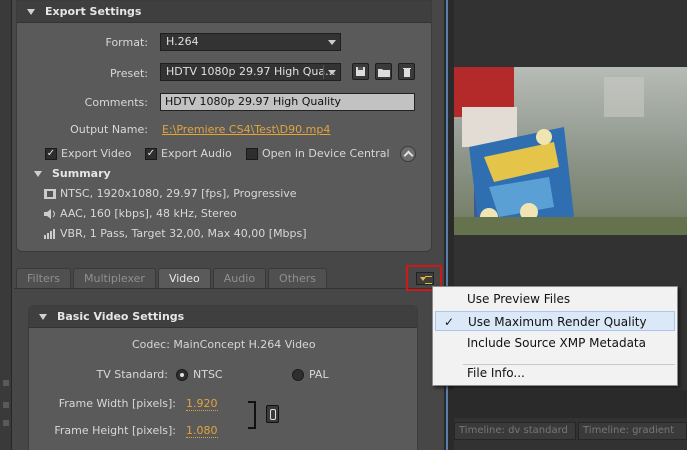  What do you see at coordinates (121, 316) in the screenshot?
I see `basic-video-title: Basic Video Settings` at bounding box center [121, 316].